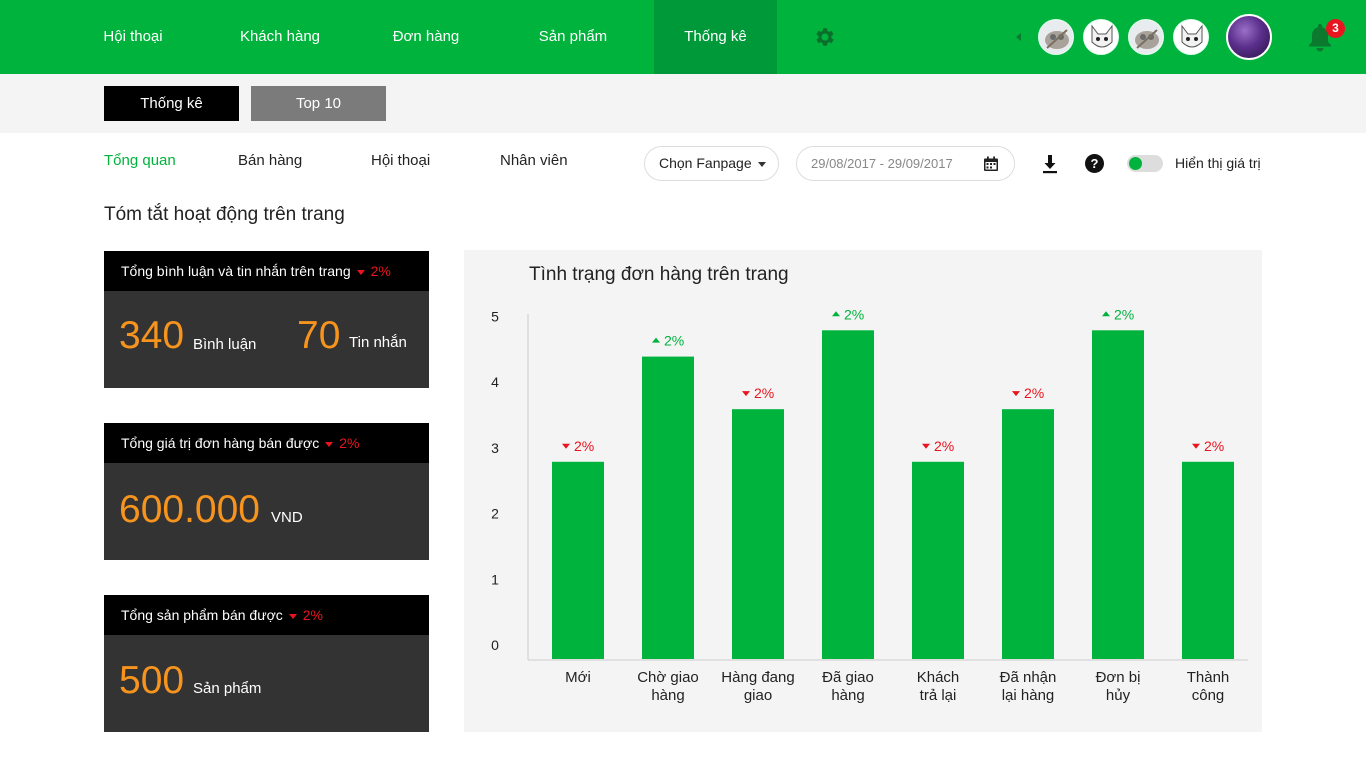  I want to click on subtab-bar: Thống kê Top 10, so click(683, 103).